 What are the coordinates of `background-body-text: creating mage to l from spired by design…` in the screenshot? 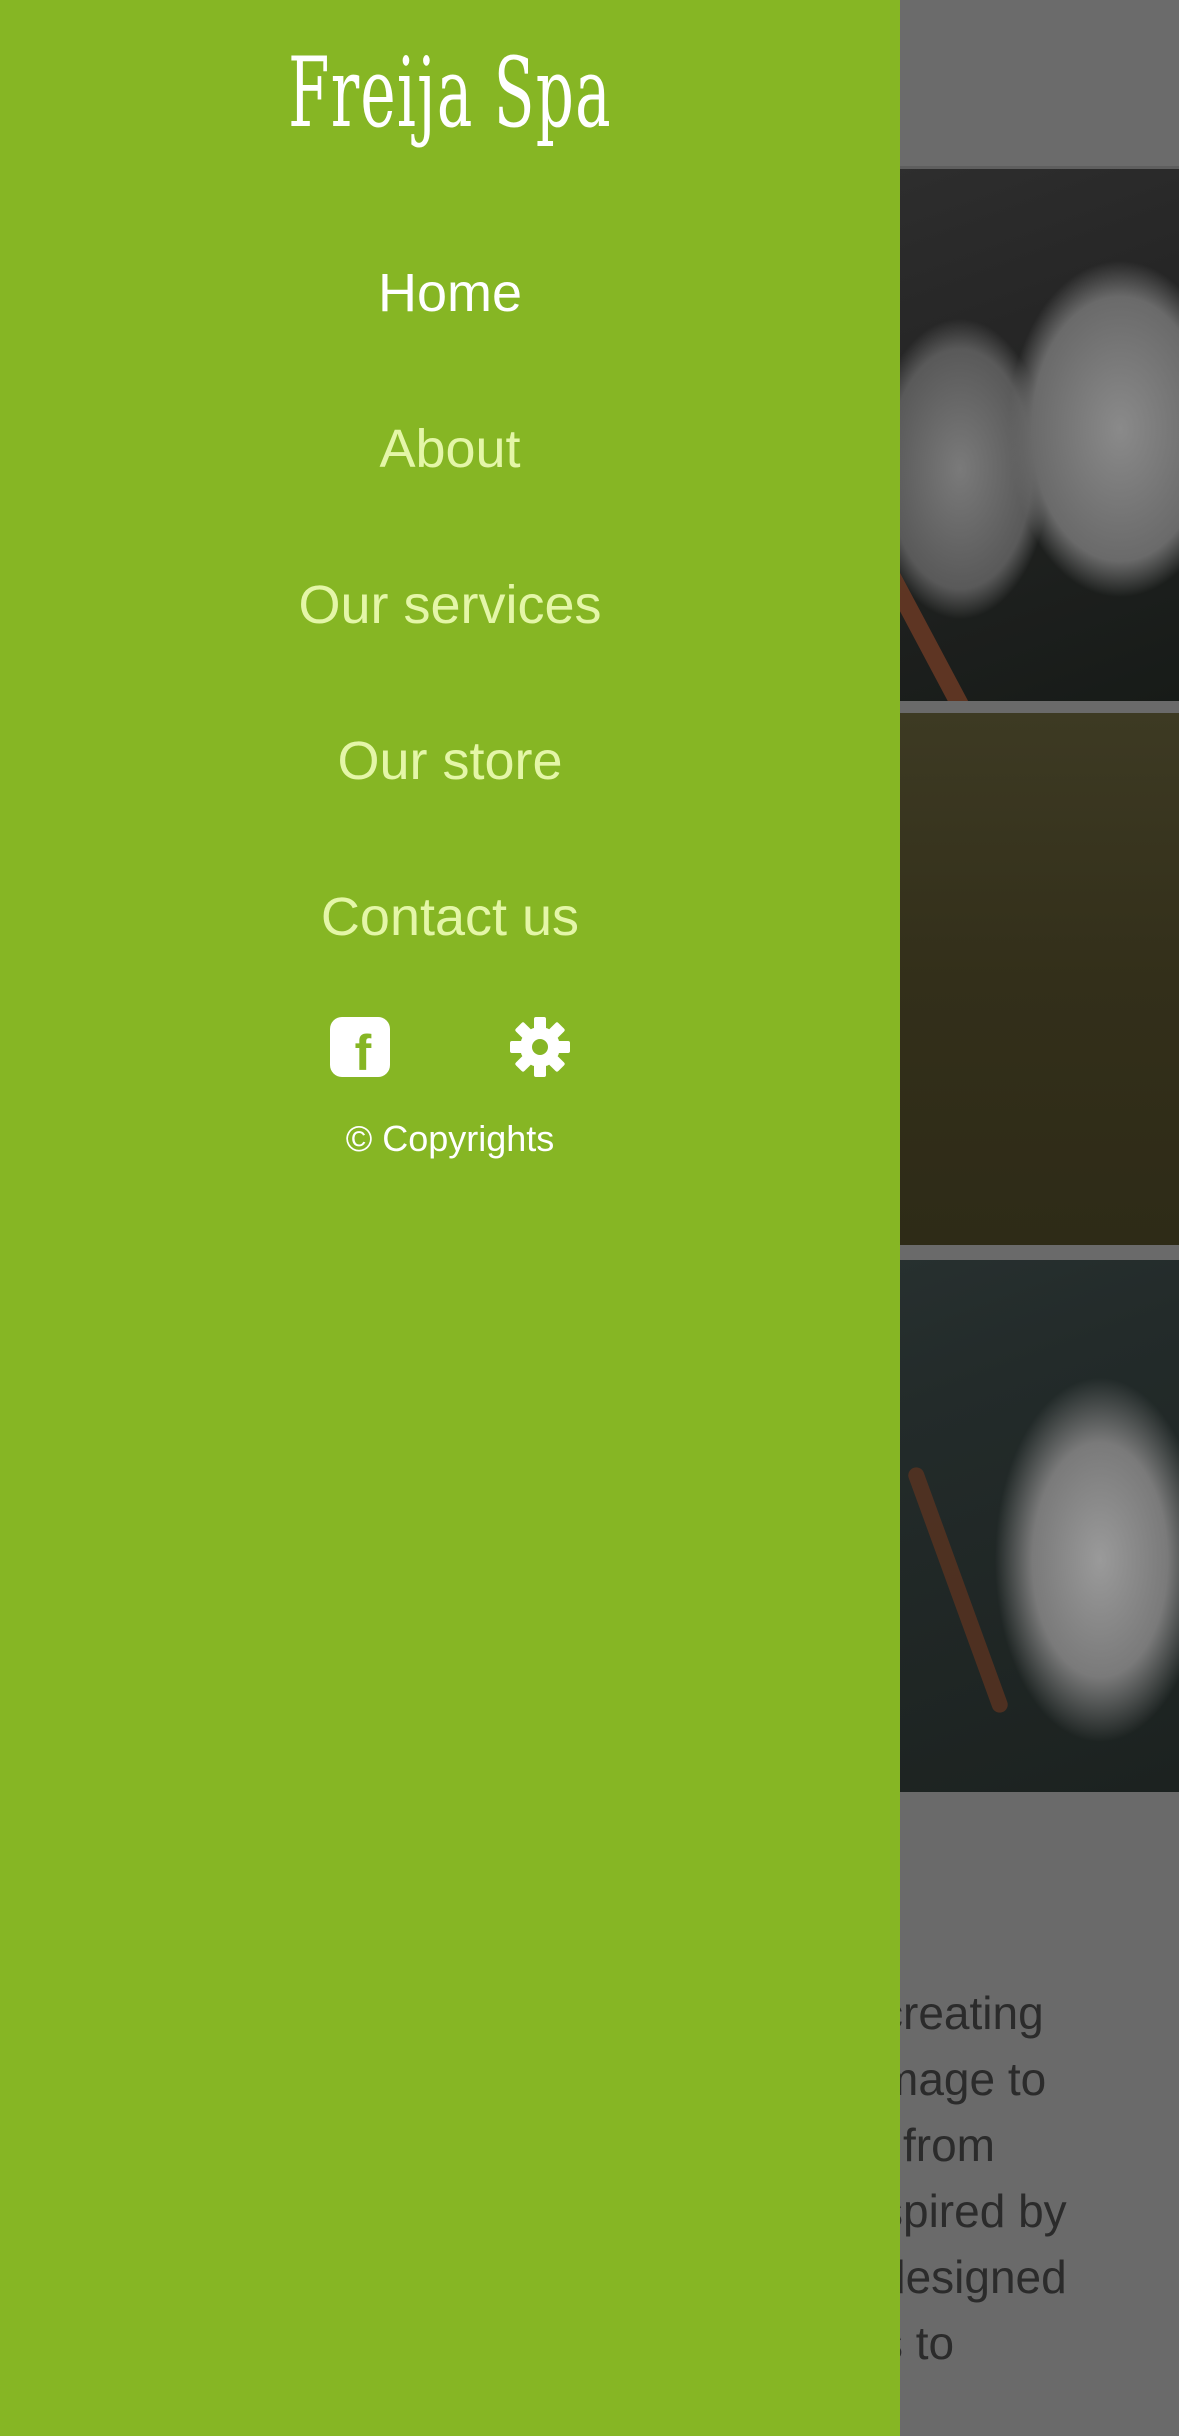 It's located at (1025, 2178).